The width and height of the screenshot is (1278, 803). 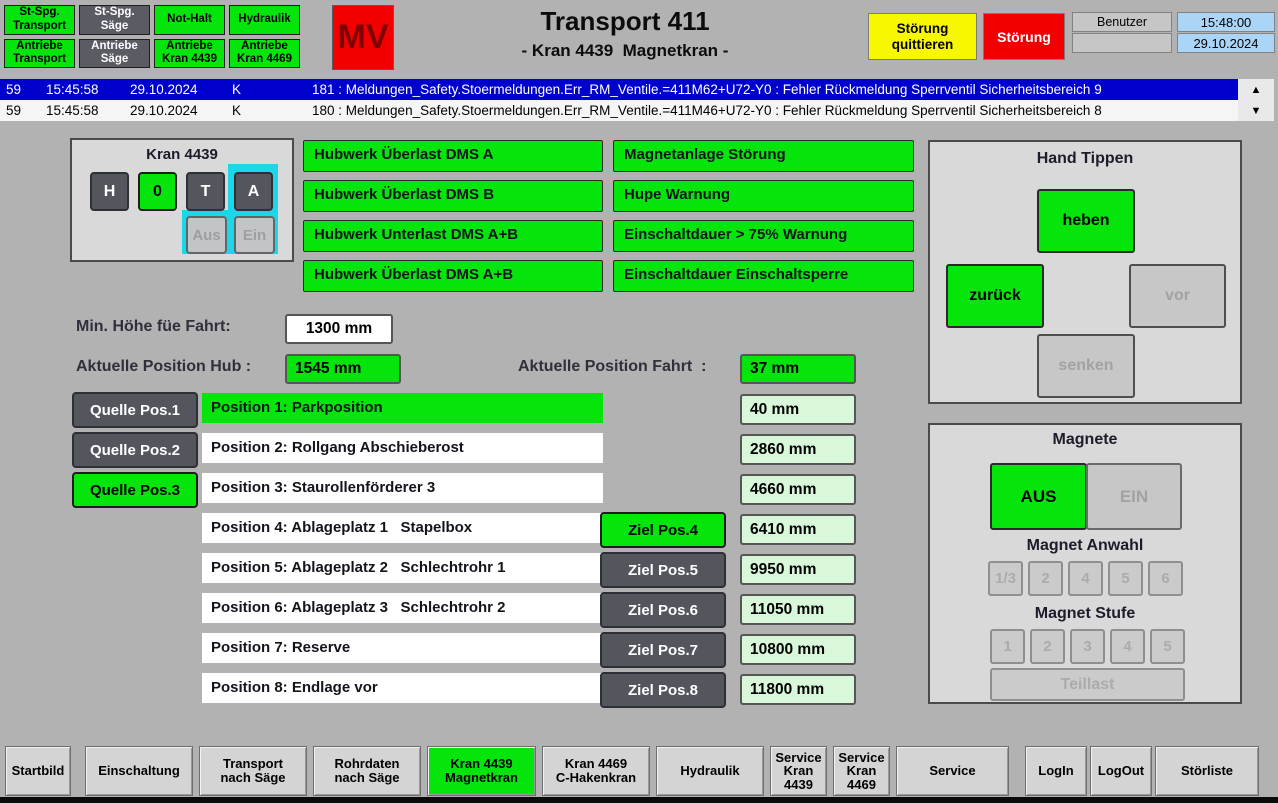 What do you see at coordinates (663, 530) in the screenshot?
I see `ziel-pos-4-button: Ziel Pos.4` at bounding box center [663, 530].